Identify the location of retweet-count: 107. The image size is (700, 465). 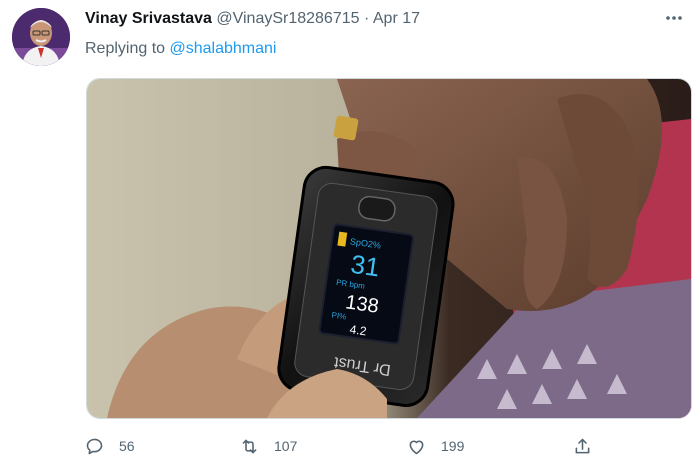
(286, 446).